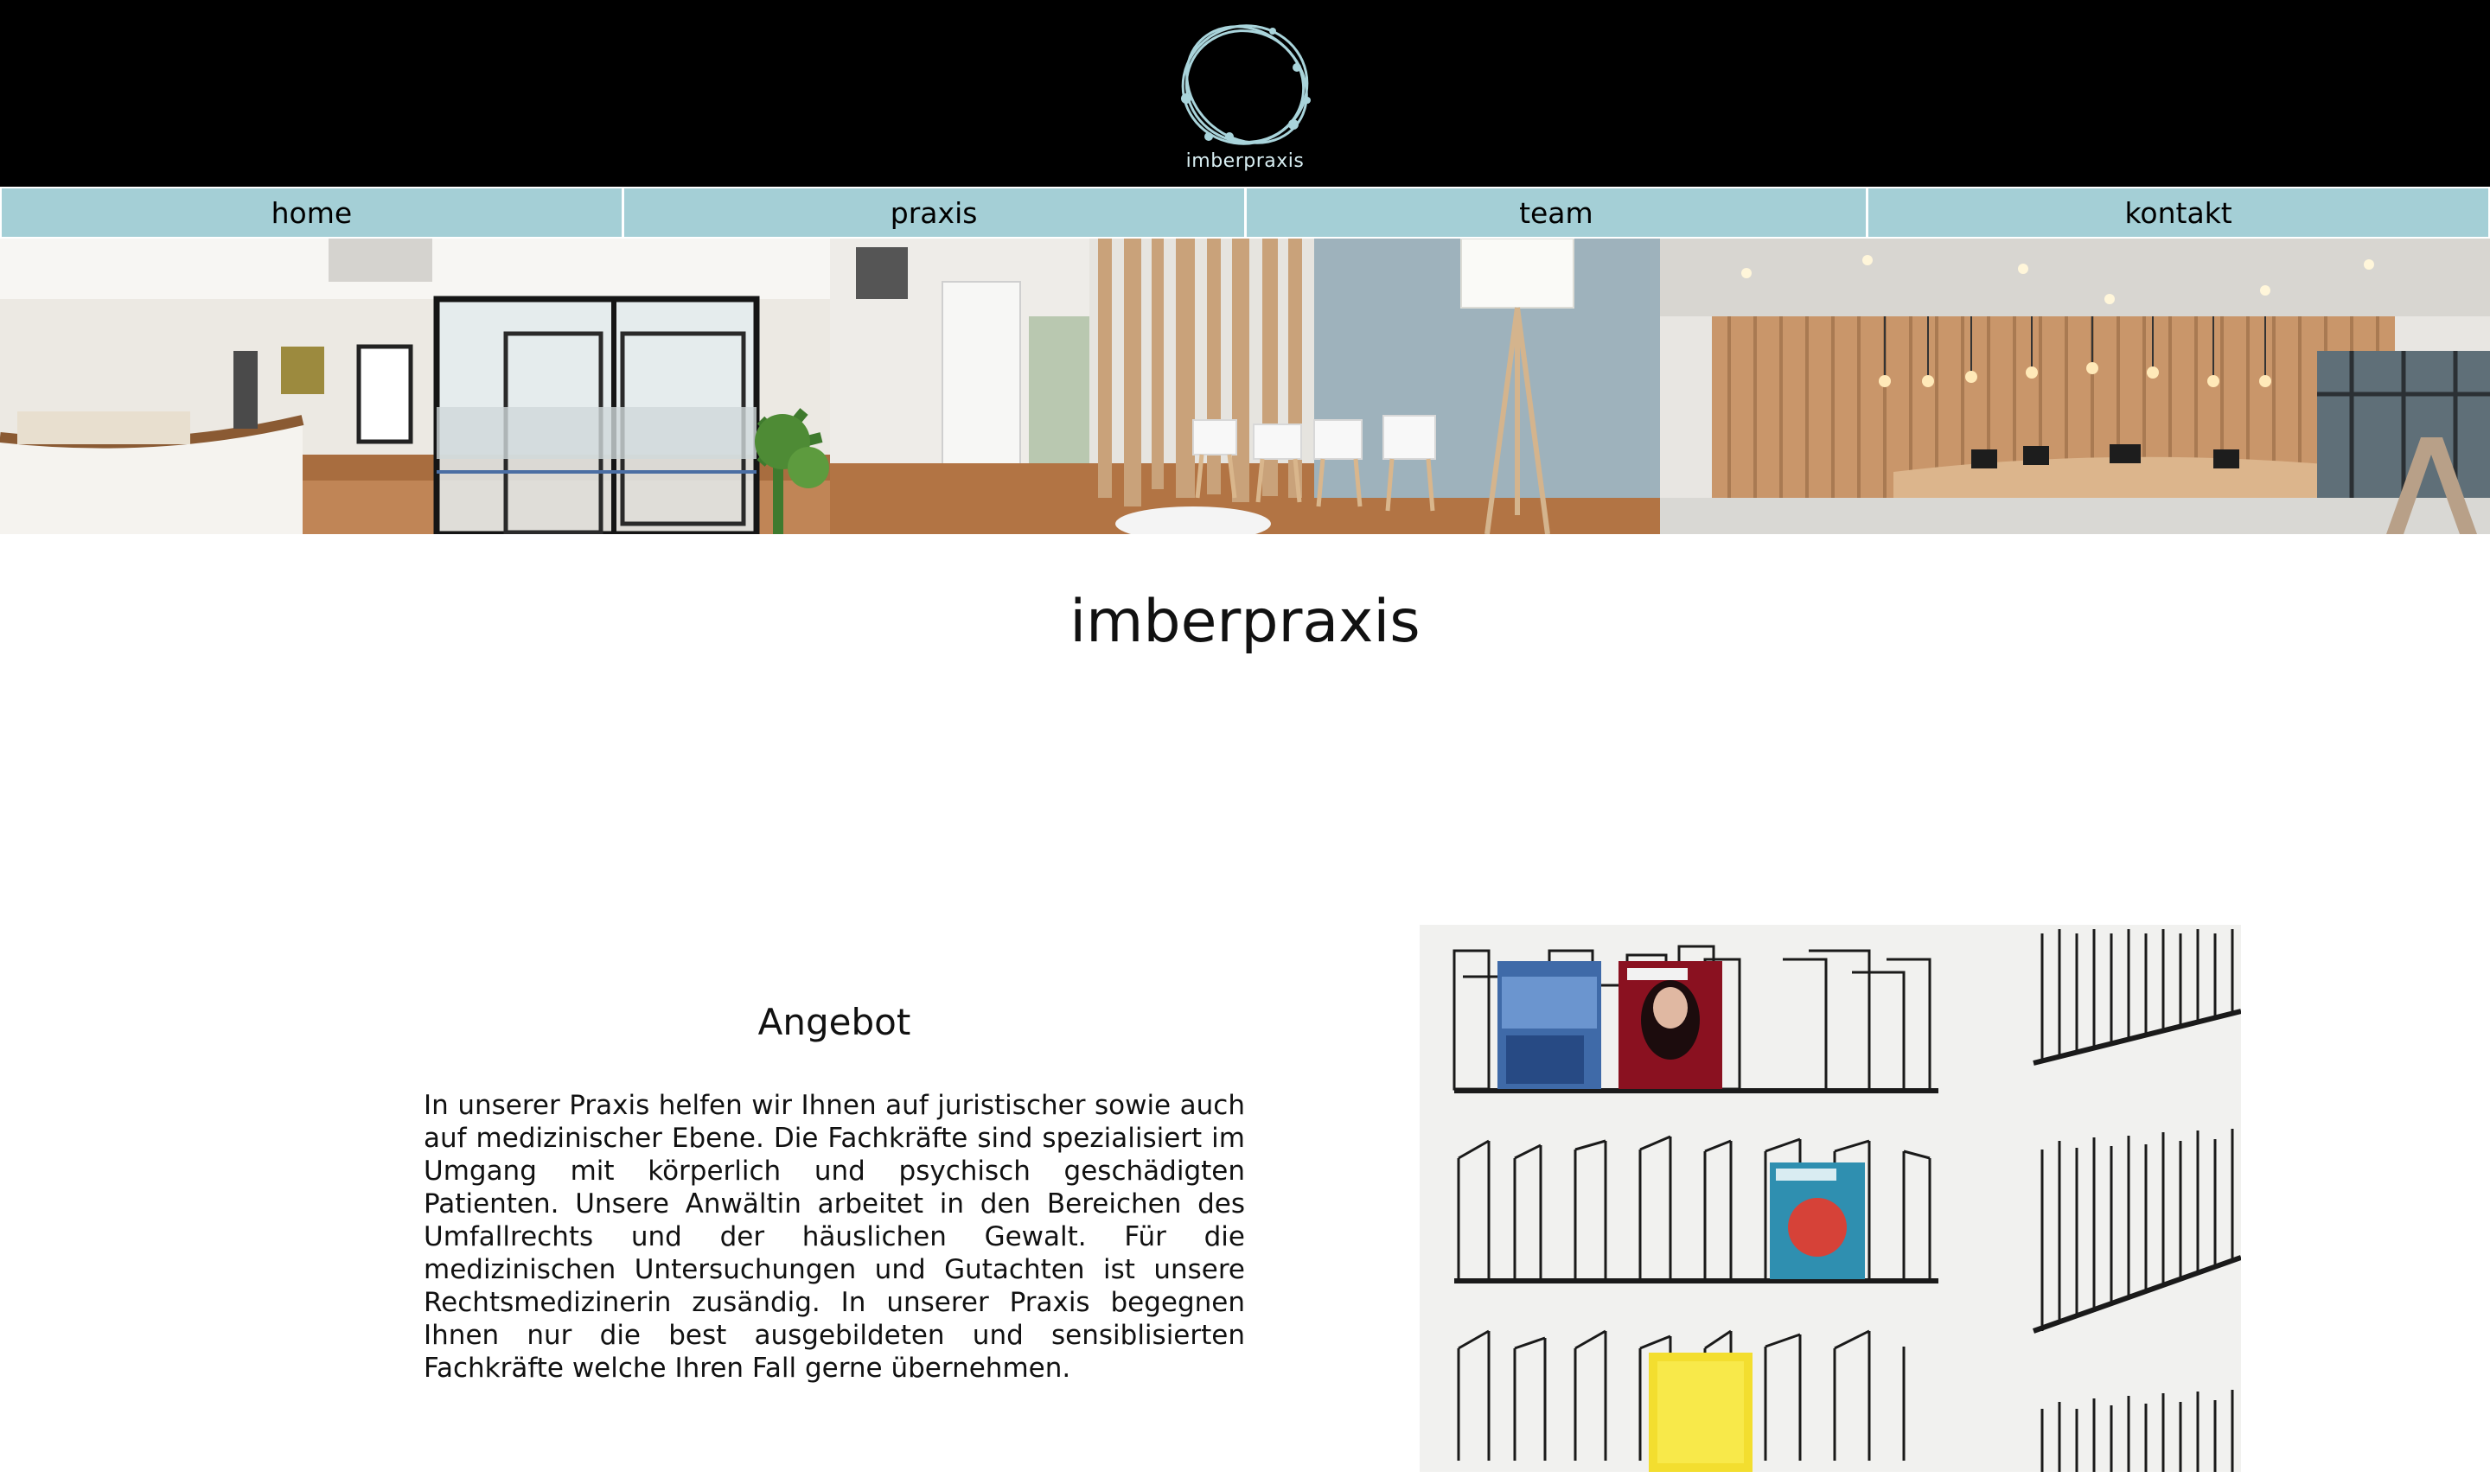 This screenshot has height=1484, width=2490. I want to click on nav-item-praxis: praxis, so click(933, 212).